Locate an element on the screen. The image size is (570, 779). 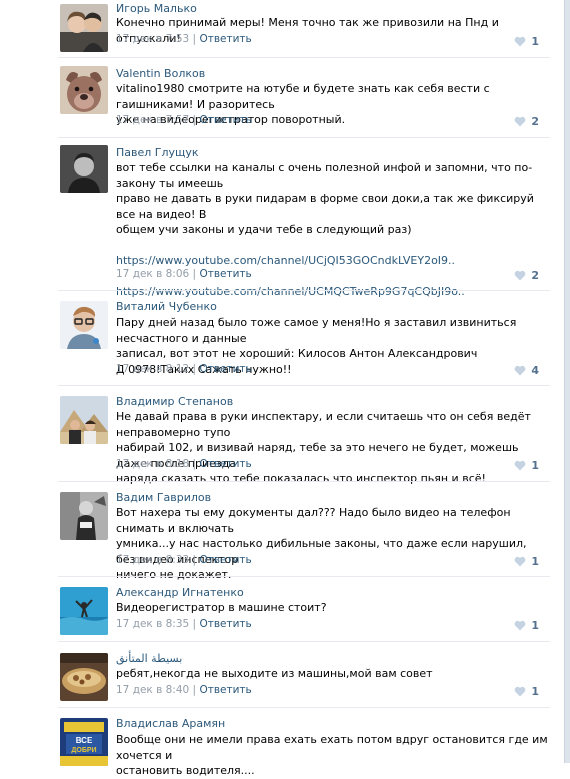
comment-date: 17 дек в 8:40 is located at coordinates (152, 690).